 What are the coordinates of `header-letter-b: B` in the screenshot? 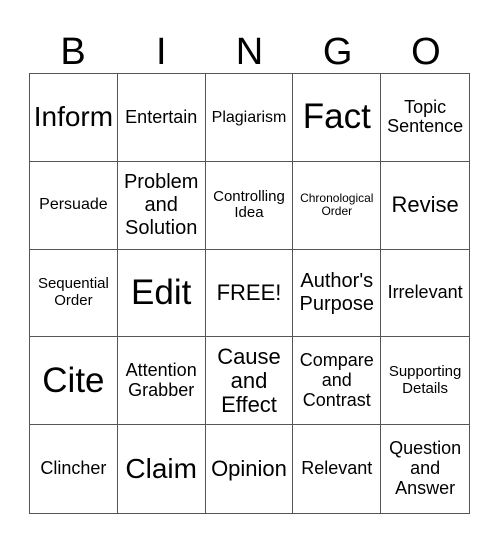 It's located at (73, 52).